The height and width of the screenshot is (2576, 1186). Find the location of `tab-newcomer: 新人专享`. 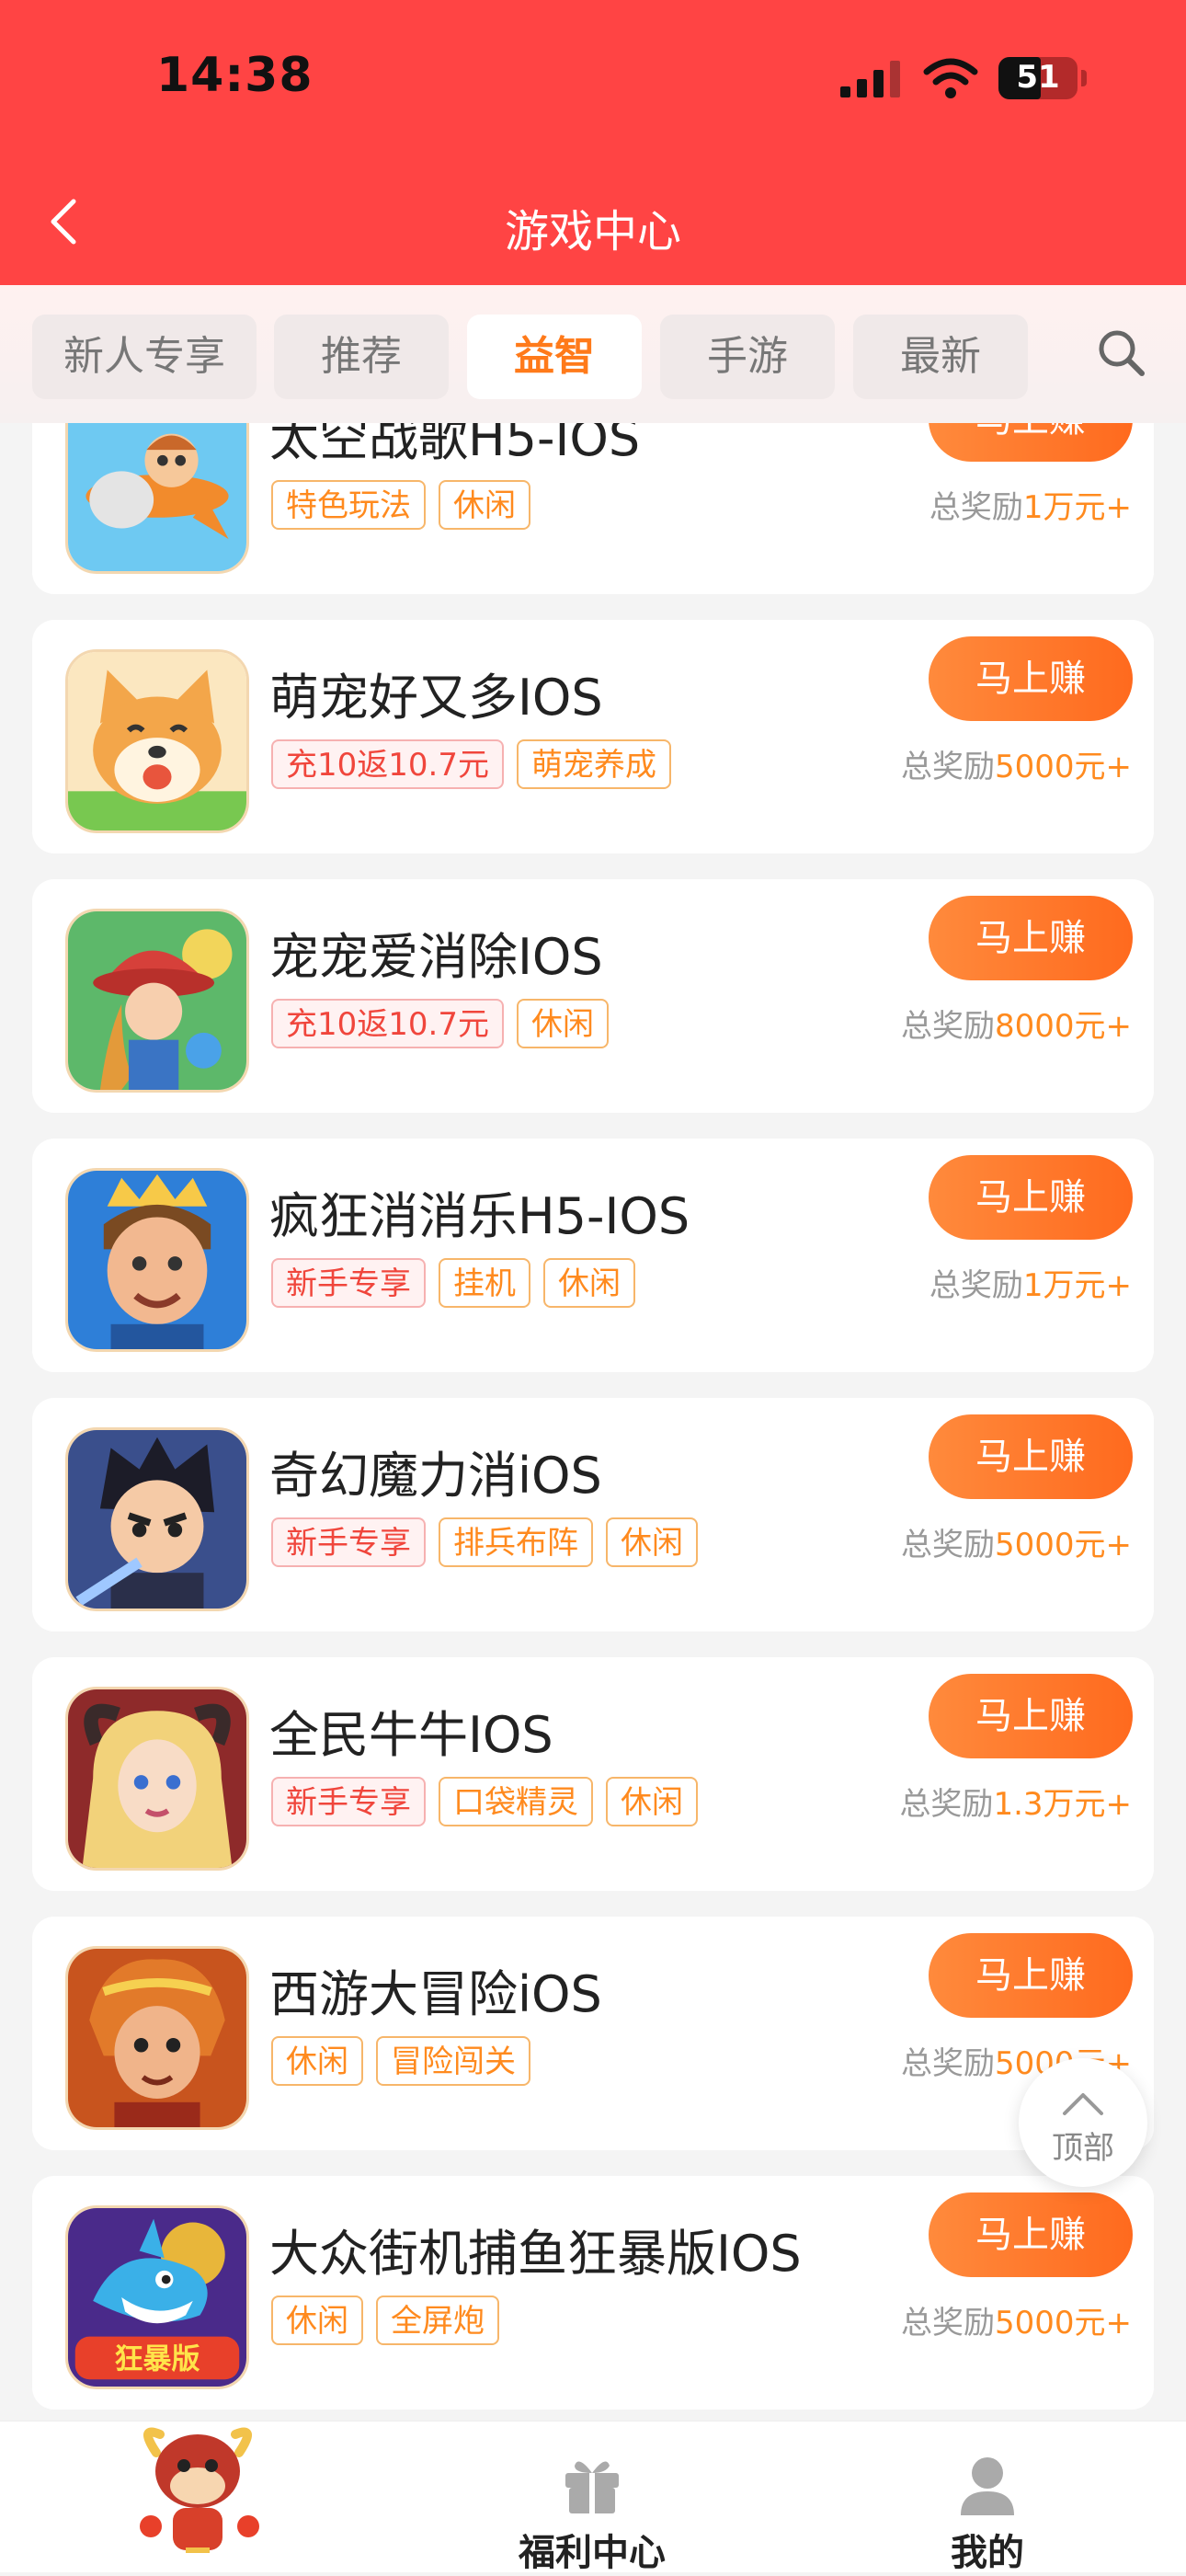

tab-newcomer: 新人专享 is located at coordinates (144, 357).